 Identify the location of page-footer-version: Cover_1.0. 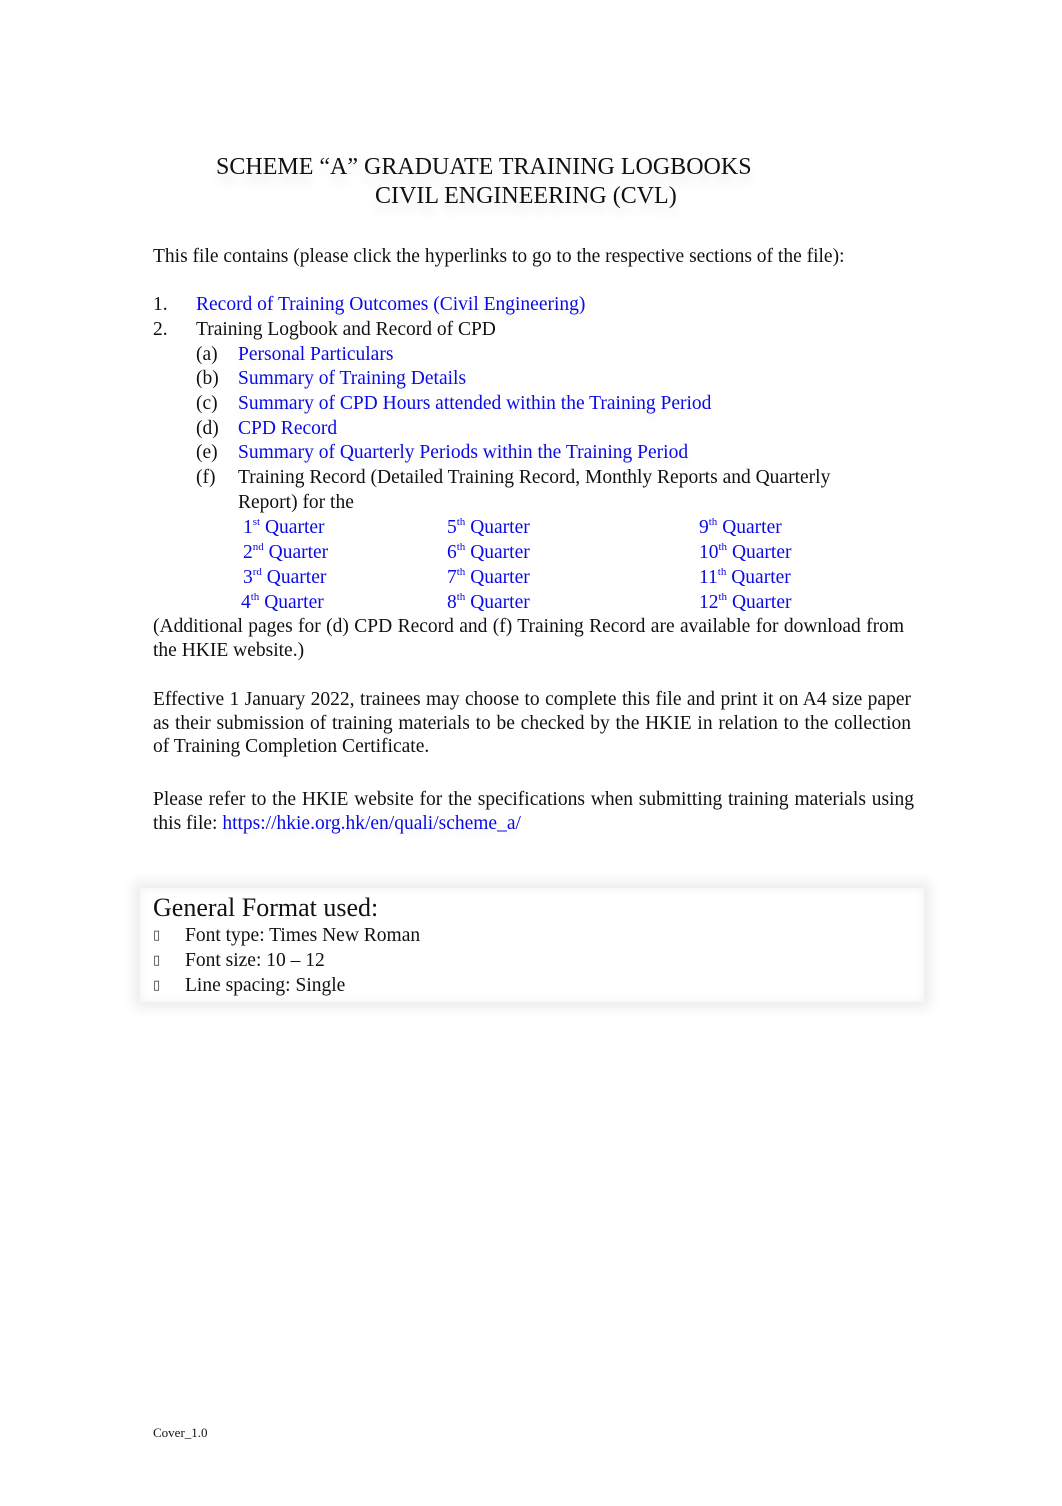
(180, 1432).